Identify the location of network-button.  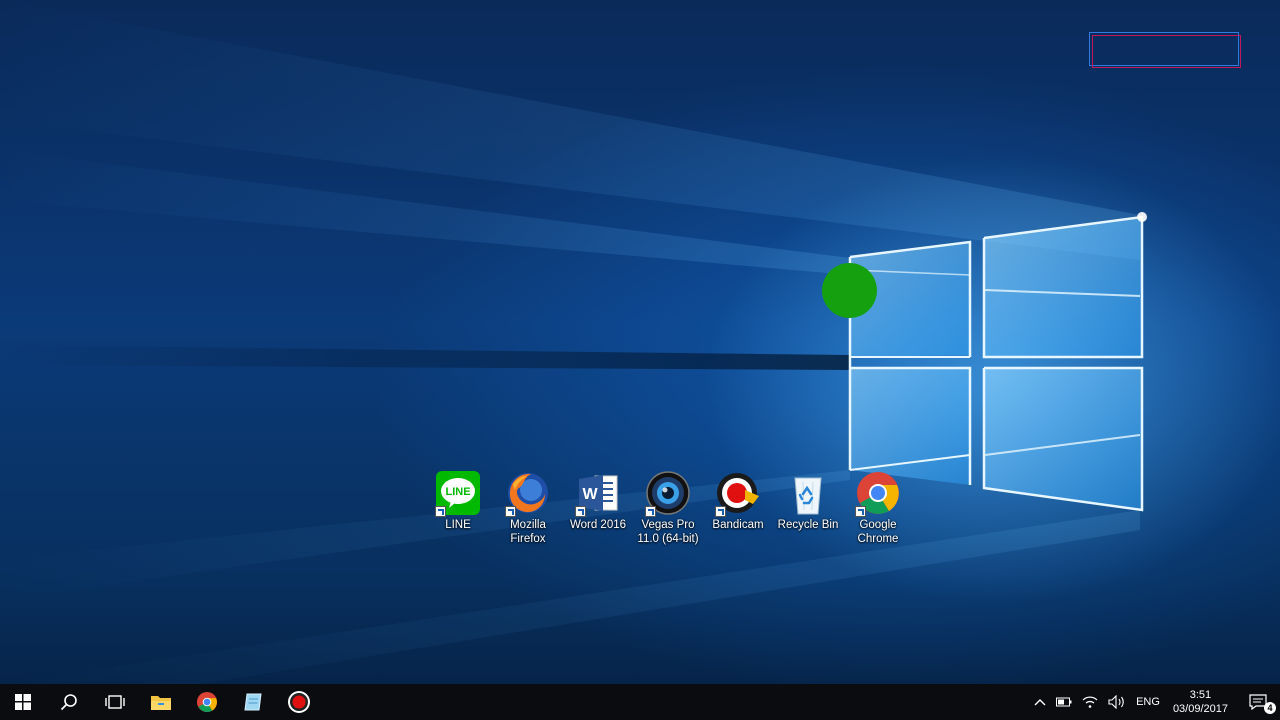
(1090, 702).